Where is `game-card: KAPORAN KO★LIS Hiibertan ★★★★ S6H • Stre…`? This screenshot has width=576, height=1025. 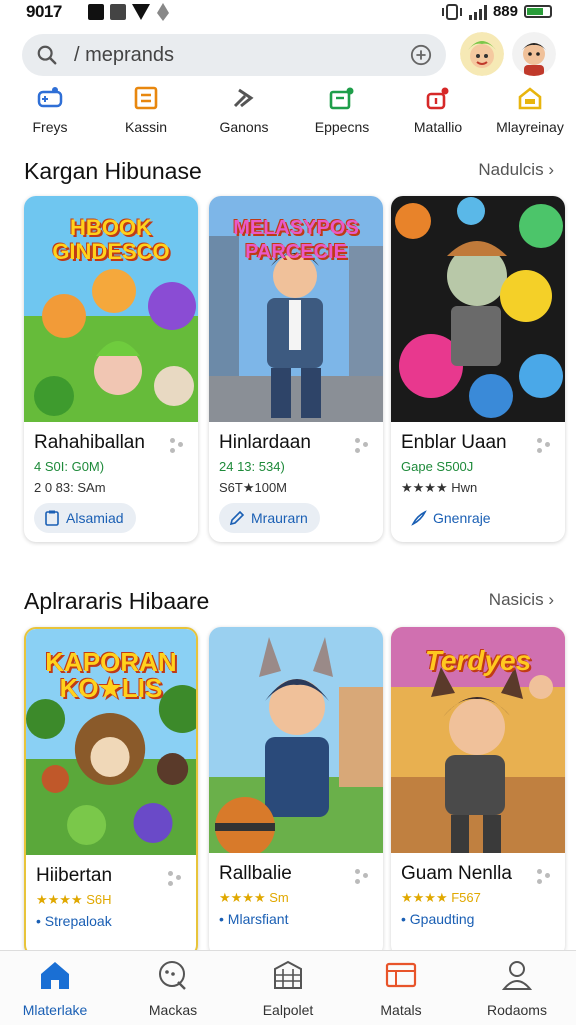 game-card: KAPORAN KO★LIS Hiibertan ★★★★ S6H • Stre… is located at coordinates (111, 792).